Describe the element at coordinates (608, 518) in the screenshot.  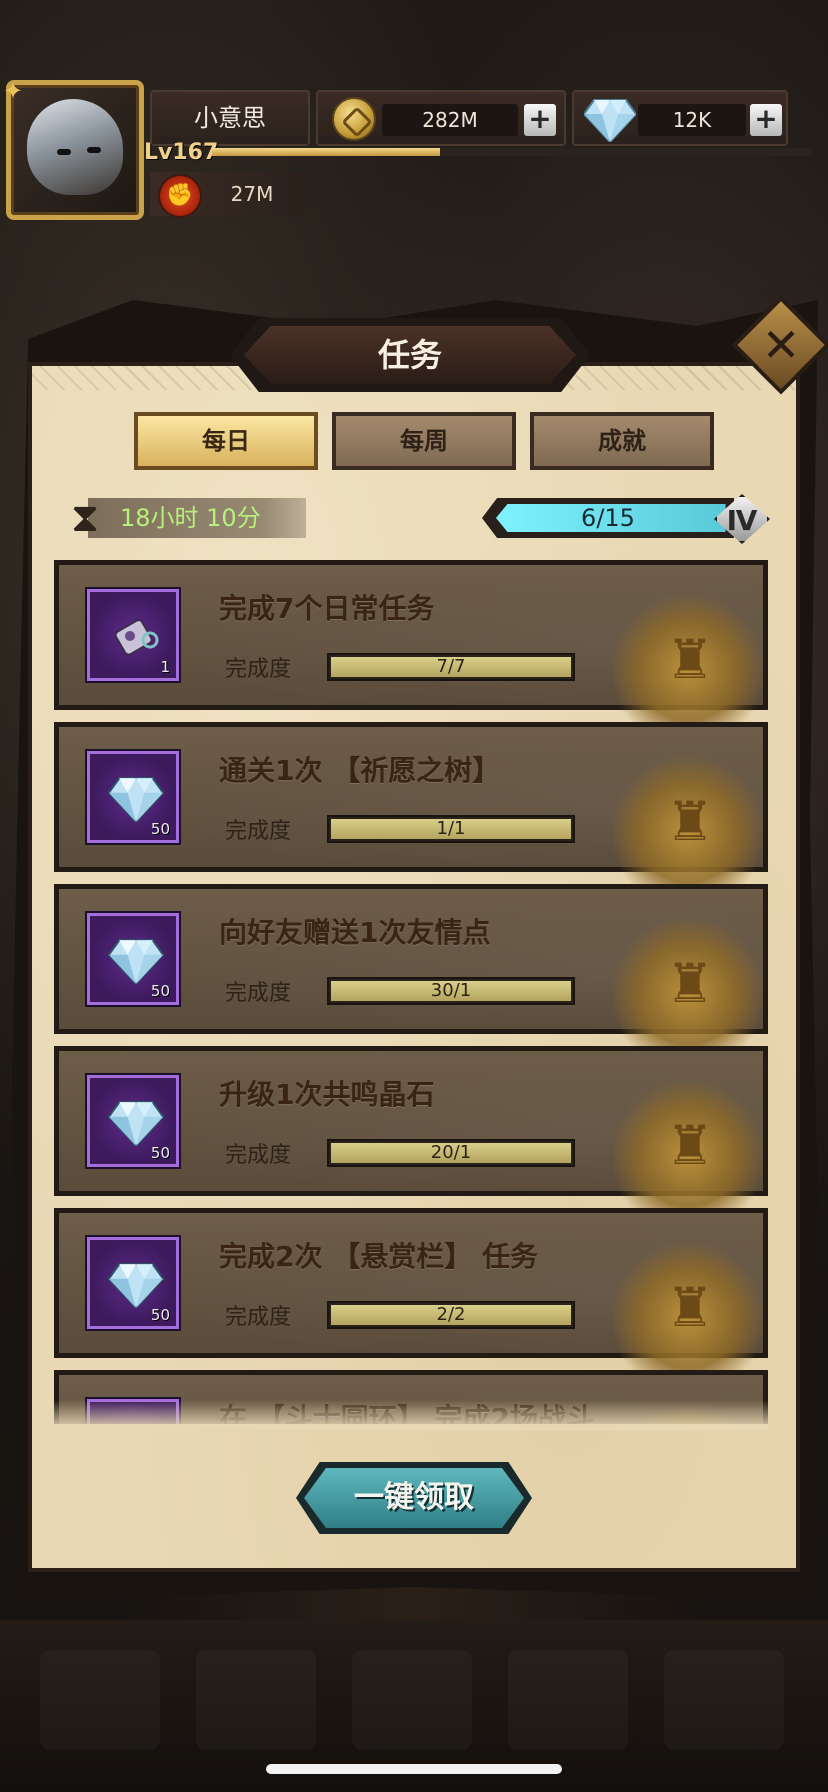
I see `activity-progress-text: 6/15` at that location.